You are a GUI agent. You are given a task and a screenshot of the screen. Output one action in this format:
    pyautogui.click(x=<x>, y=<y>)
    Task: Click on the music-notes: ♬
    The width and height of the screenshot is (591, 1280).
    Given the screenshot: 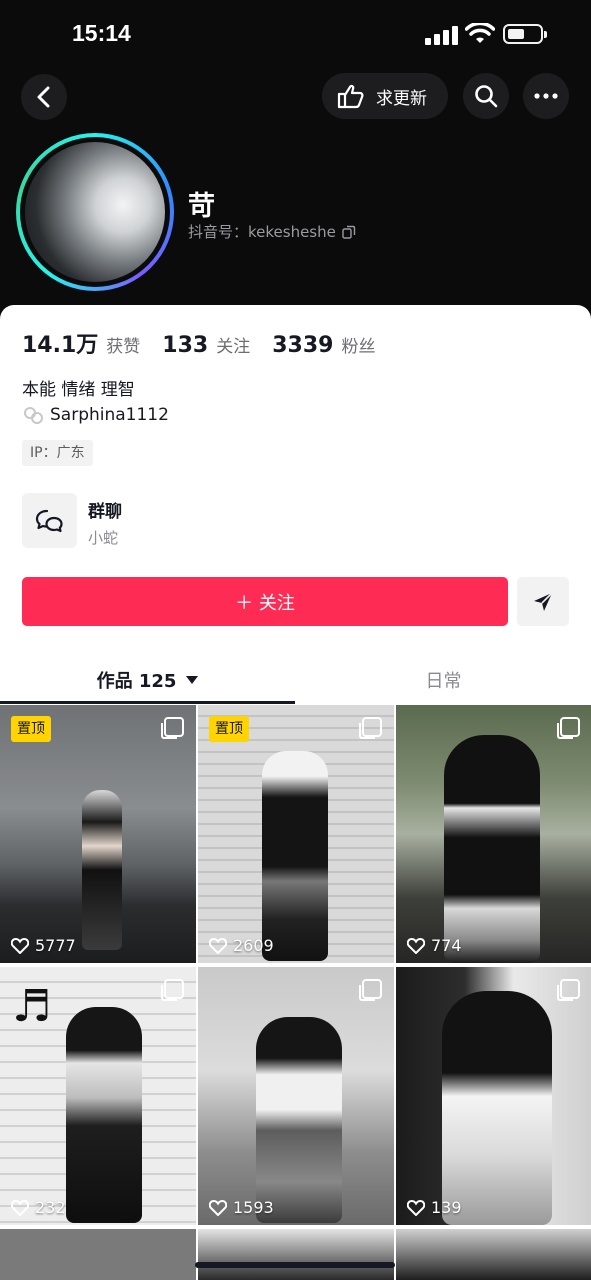 What is the action you would take?
    pyautogui.click(x=32, y=1006)
    